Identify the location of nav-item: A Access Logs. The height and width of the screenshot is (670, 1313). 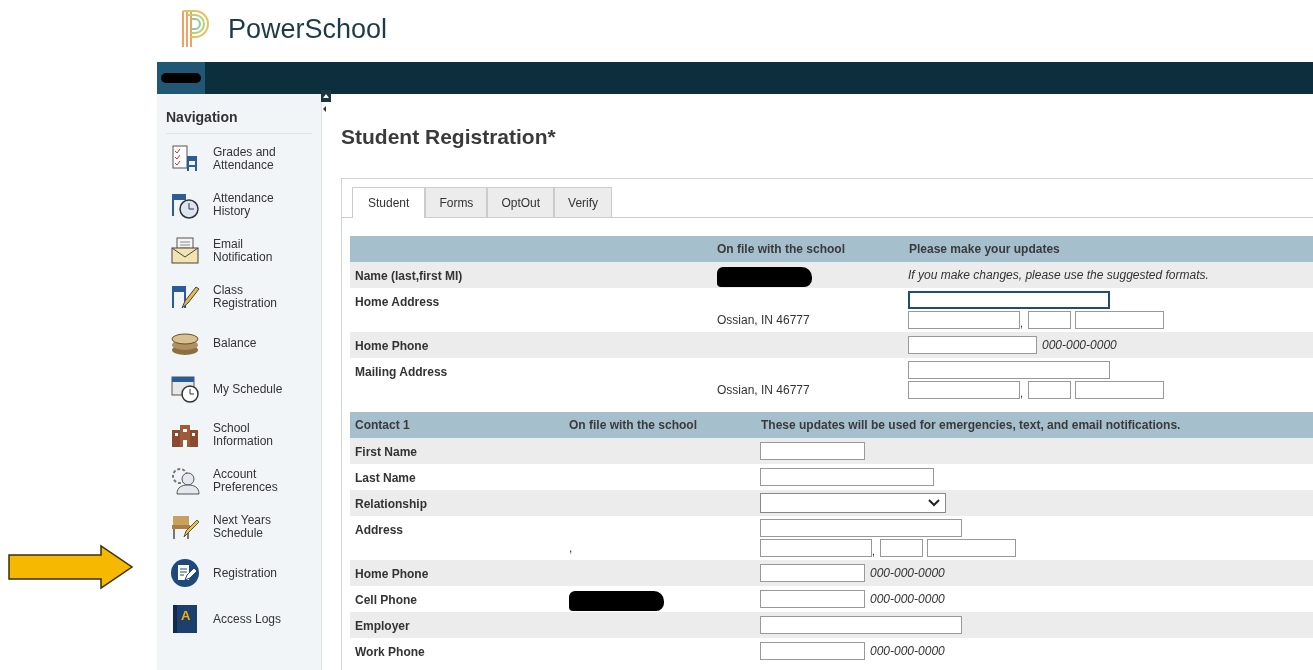
(239, 619).